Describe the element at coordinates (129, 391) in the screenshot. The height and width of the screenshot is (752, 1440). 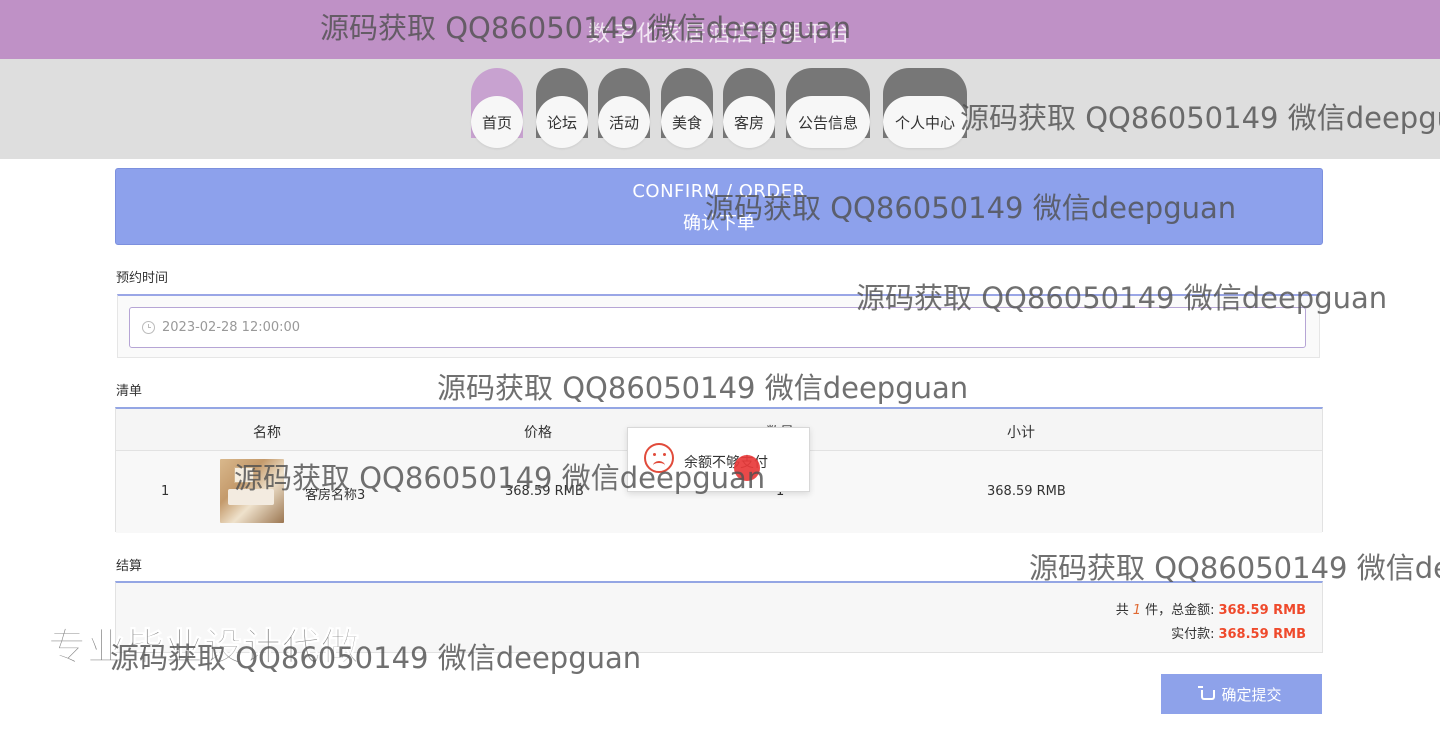
I see `order-list-label: 清单` at that location.